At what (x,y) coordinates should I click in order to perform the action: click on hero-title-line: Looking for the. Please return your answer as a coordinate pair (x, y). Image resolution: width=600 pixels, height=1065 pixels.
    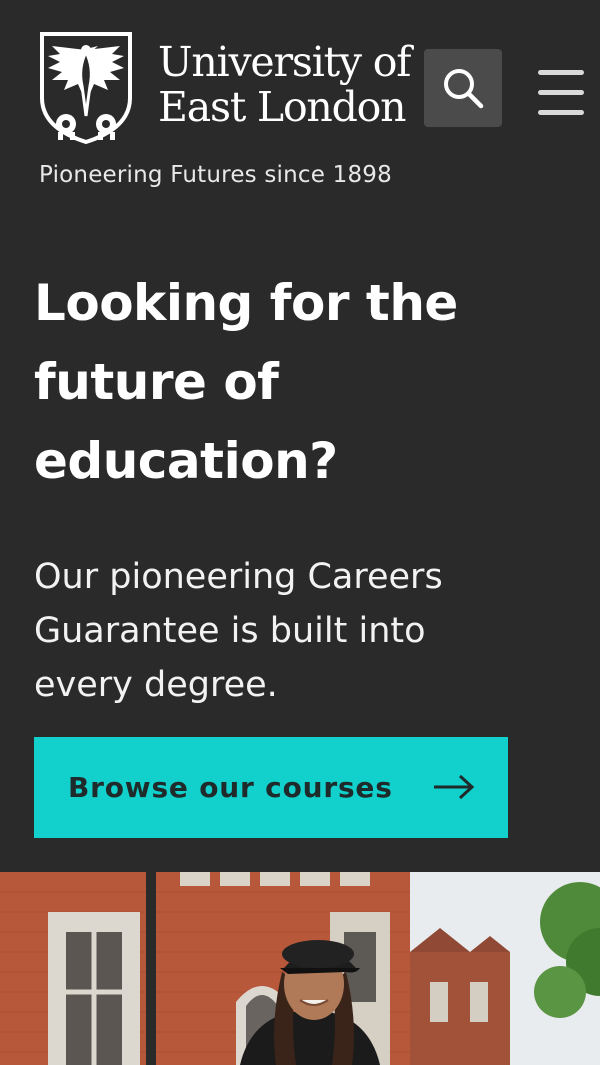
    Looking at the image, I should click on (246, 303).